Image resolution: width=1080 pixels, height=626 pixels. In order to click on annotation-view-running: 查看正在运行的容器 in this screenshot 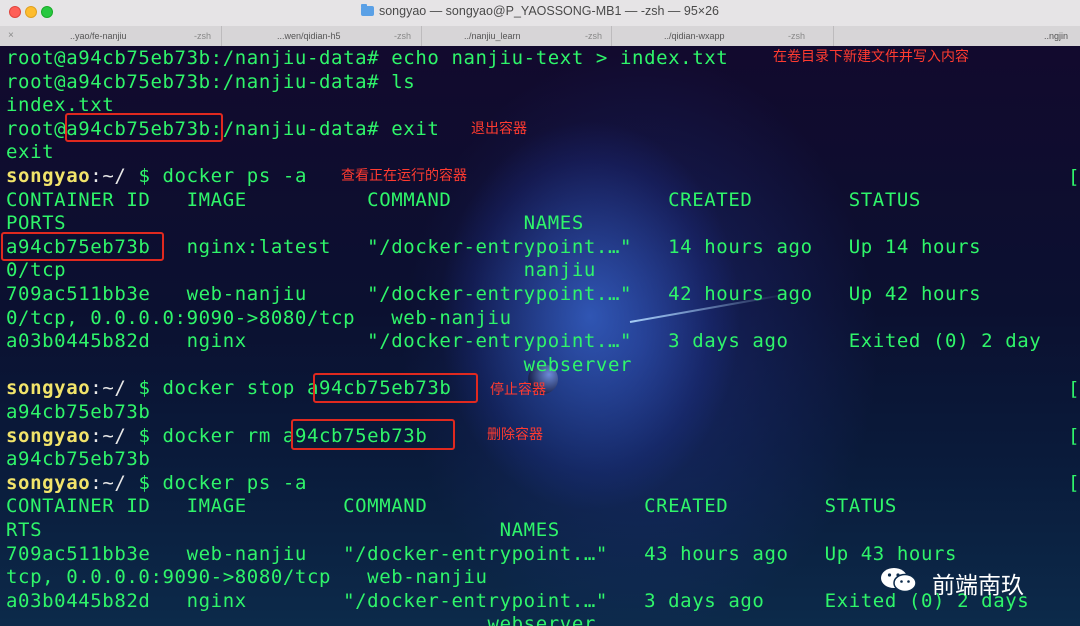, I will do `click(404, 175)`.